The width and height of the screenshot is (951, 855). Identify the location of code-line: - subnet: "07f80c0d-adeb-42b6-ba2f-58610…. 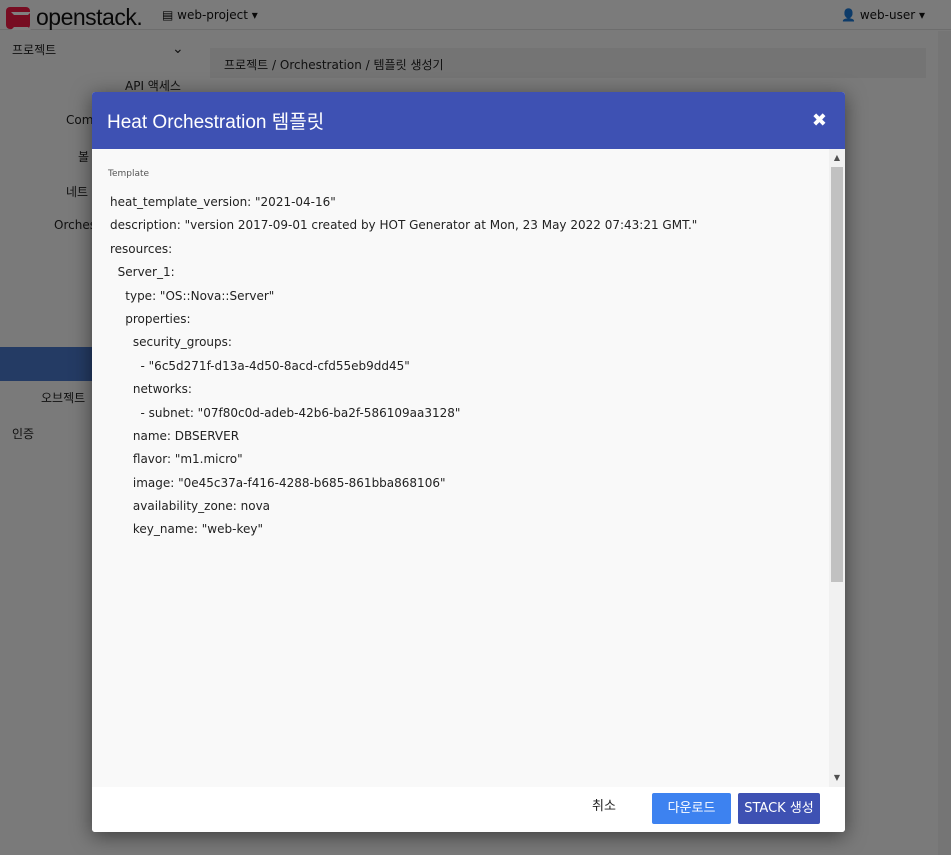
(285, 412).